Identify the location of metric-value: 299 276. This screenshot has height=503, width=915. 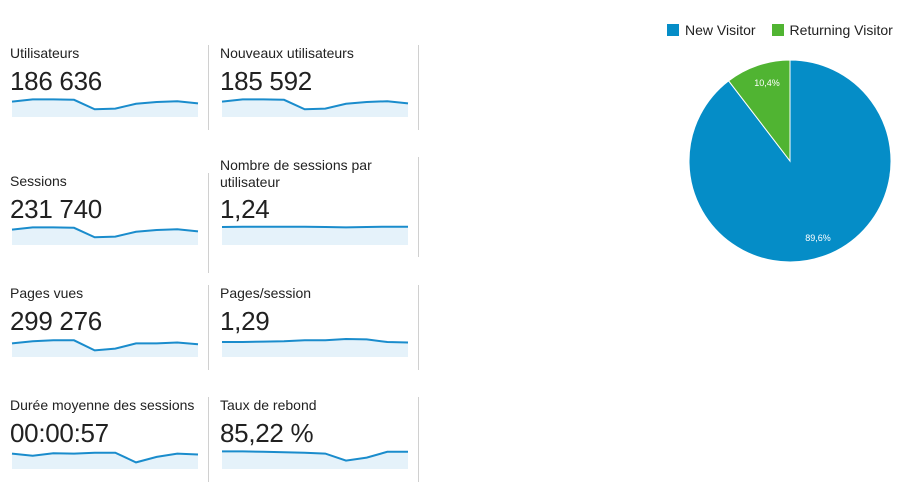
(56, 321).